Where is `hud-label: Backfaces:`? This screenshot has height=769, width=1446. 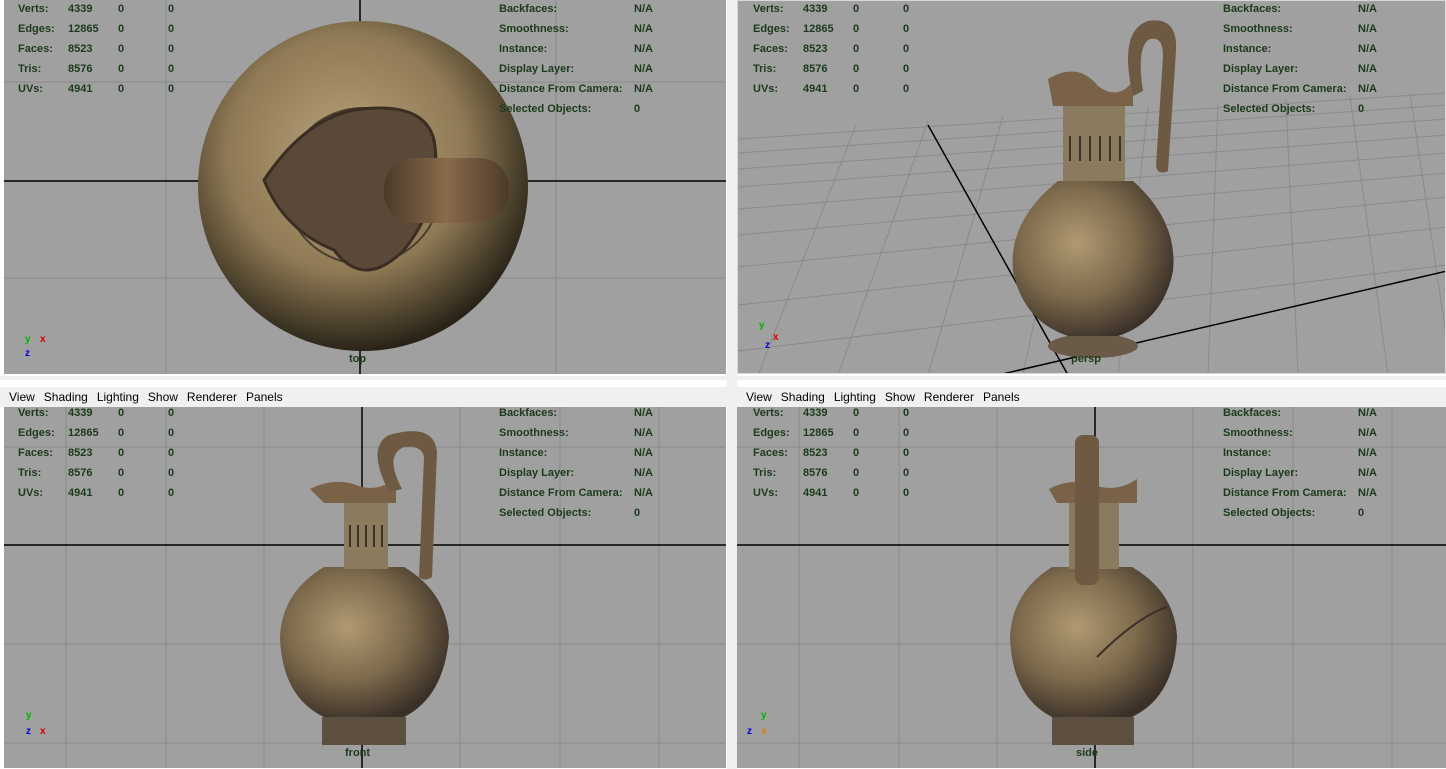 hud-label: Backfaces: is located at coordinates (528, 9).